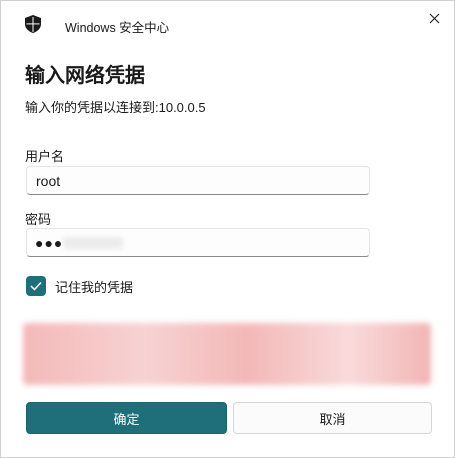  What do you see at coordinates (45, 156) in the screenshot?
I see `username-label: 用户名` at bounding box center [45, 156].